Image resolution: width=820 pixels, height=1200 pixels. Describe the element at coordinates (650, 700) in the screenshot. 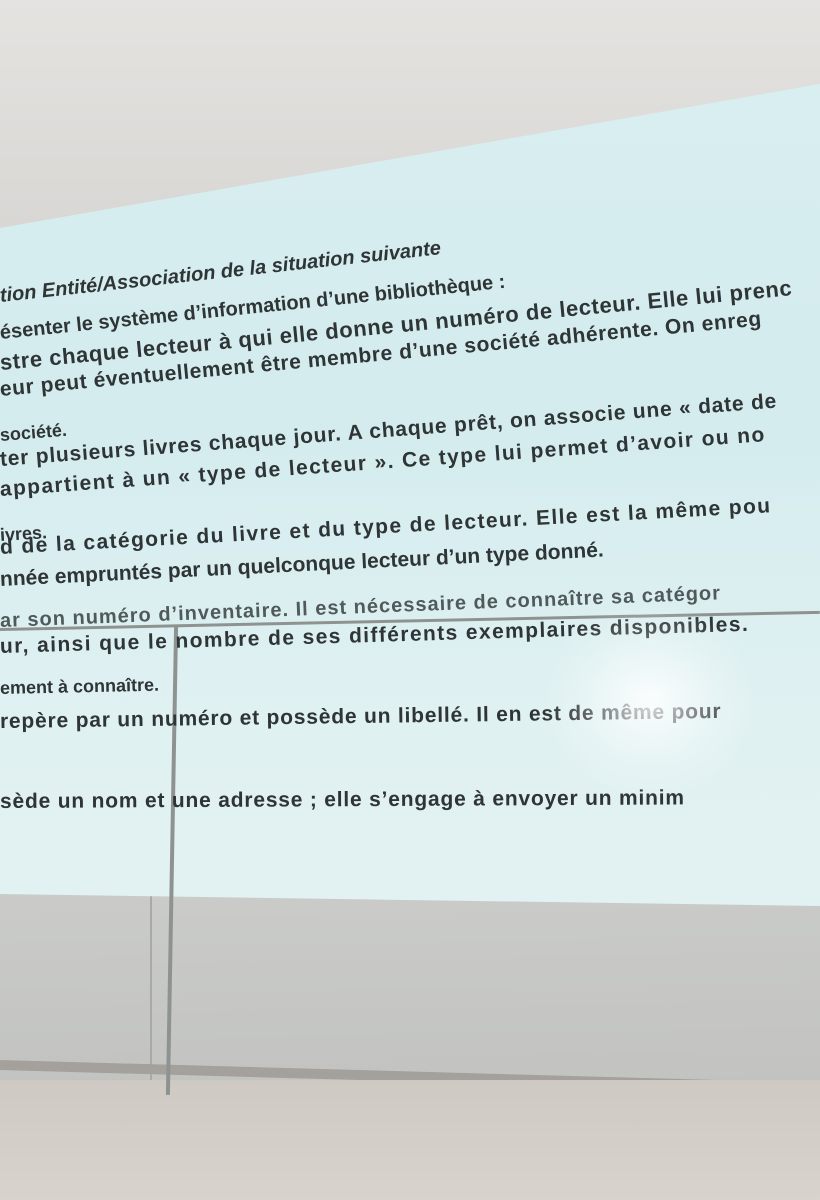

I see `light-glare` at that location.